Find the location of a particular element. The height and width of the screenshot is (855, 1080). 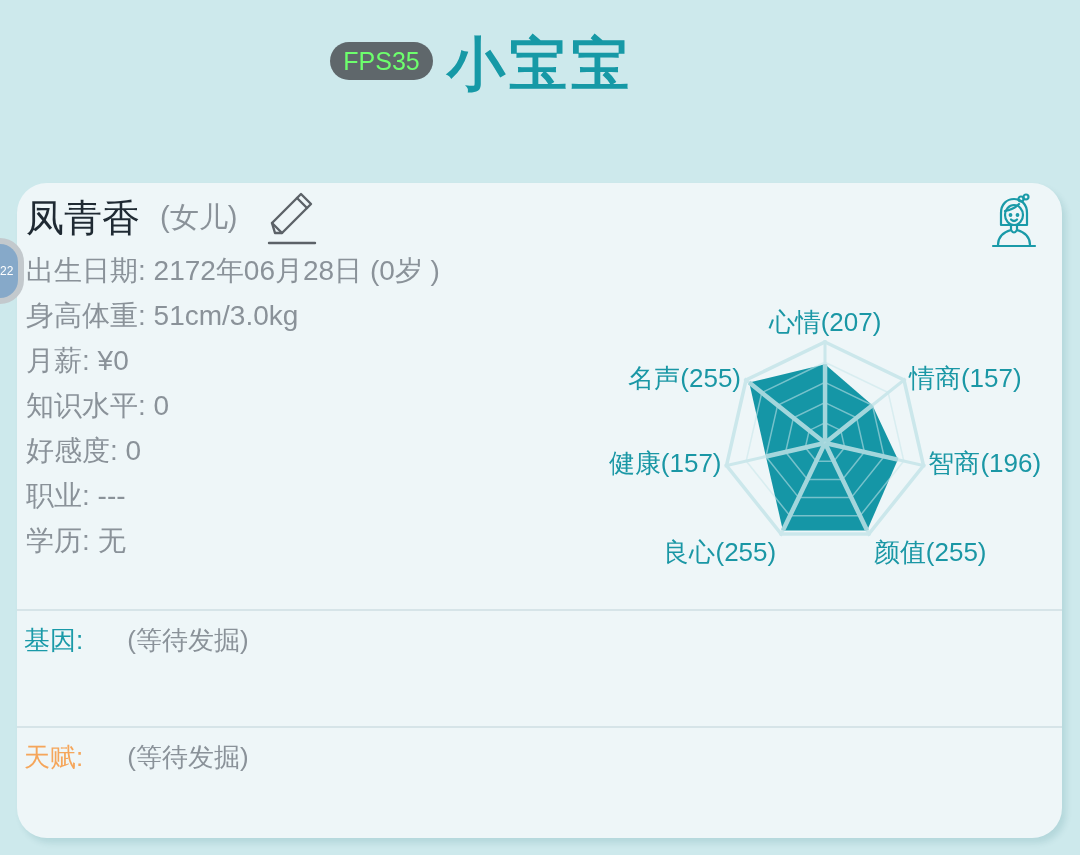

info-line: 出生日期: 2172年06月28日 (0岁 ) is located at coordinates (233, 271).